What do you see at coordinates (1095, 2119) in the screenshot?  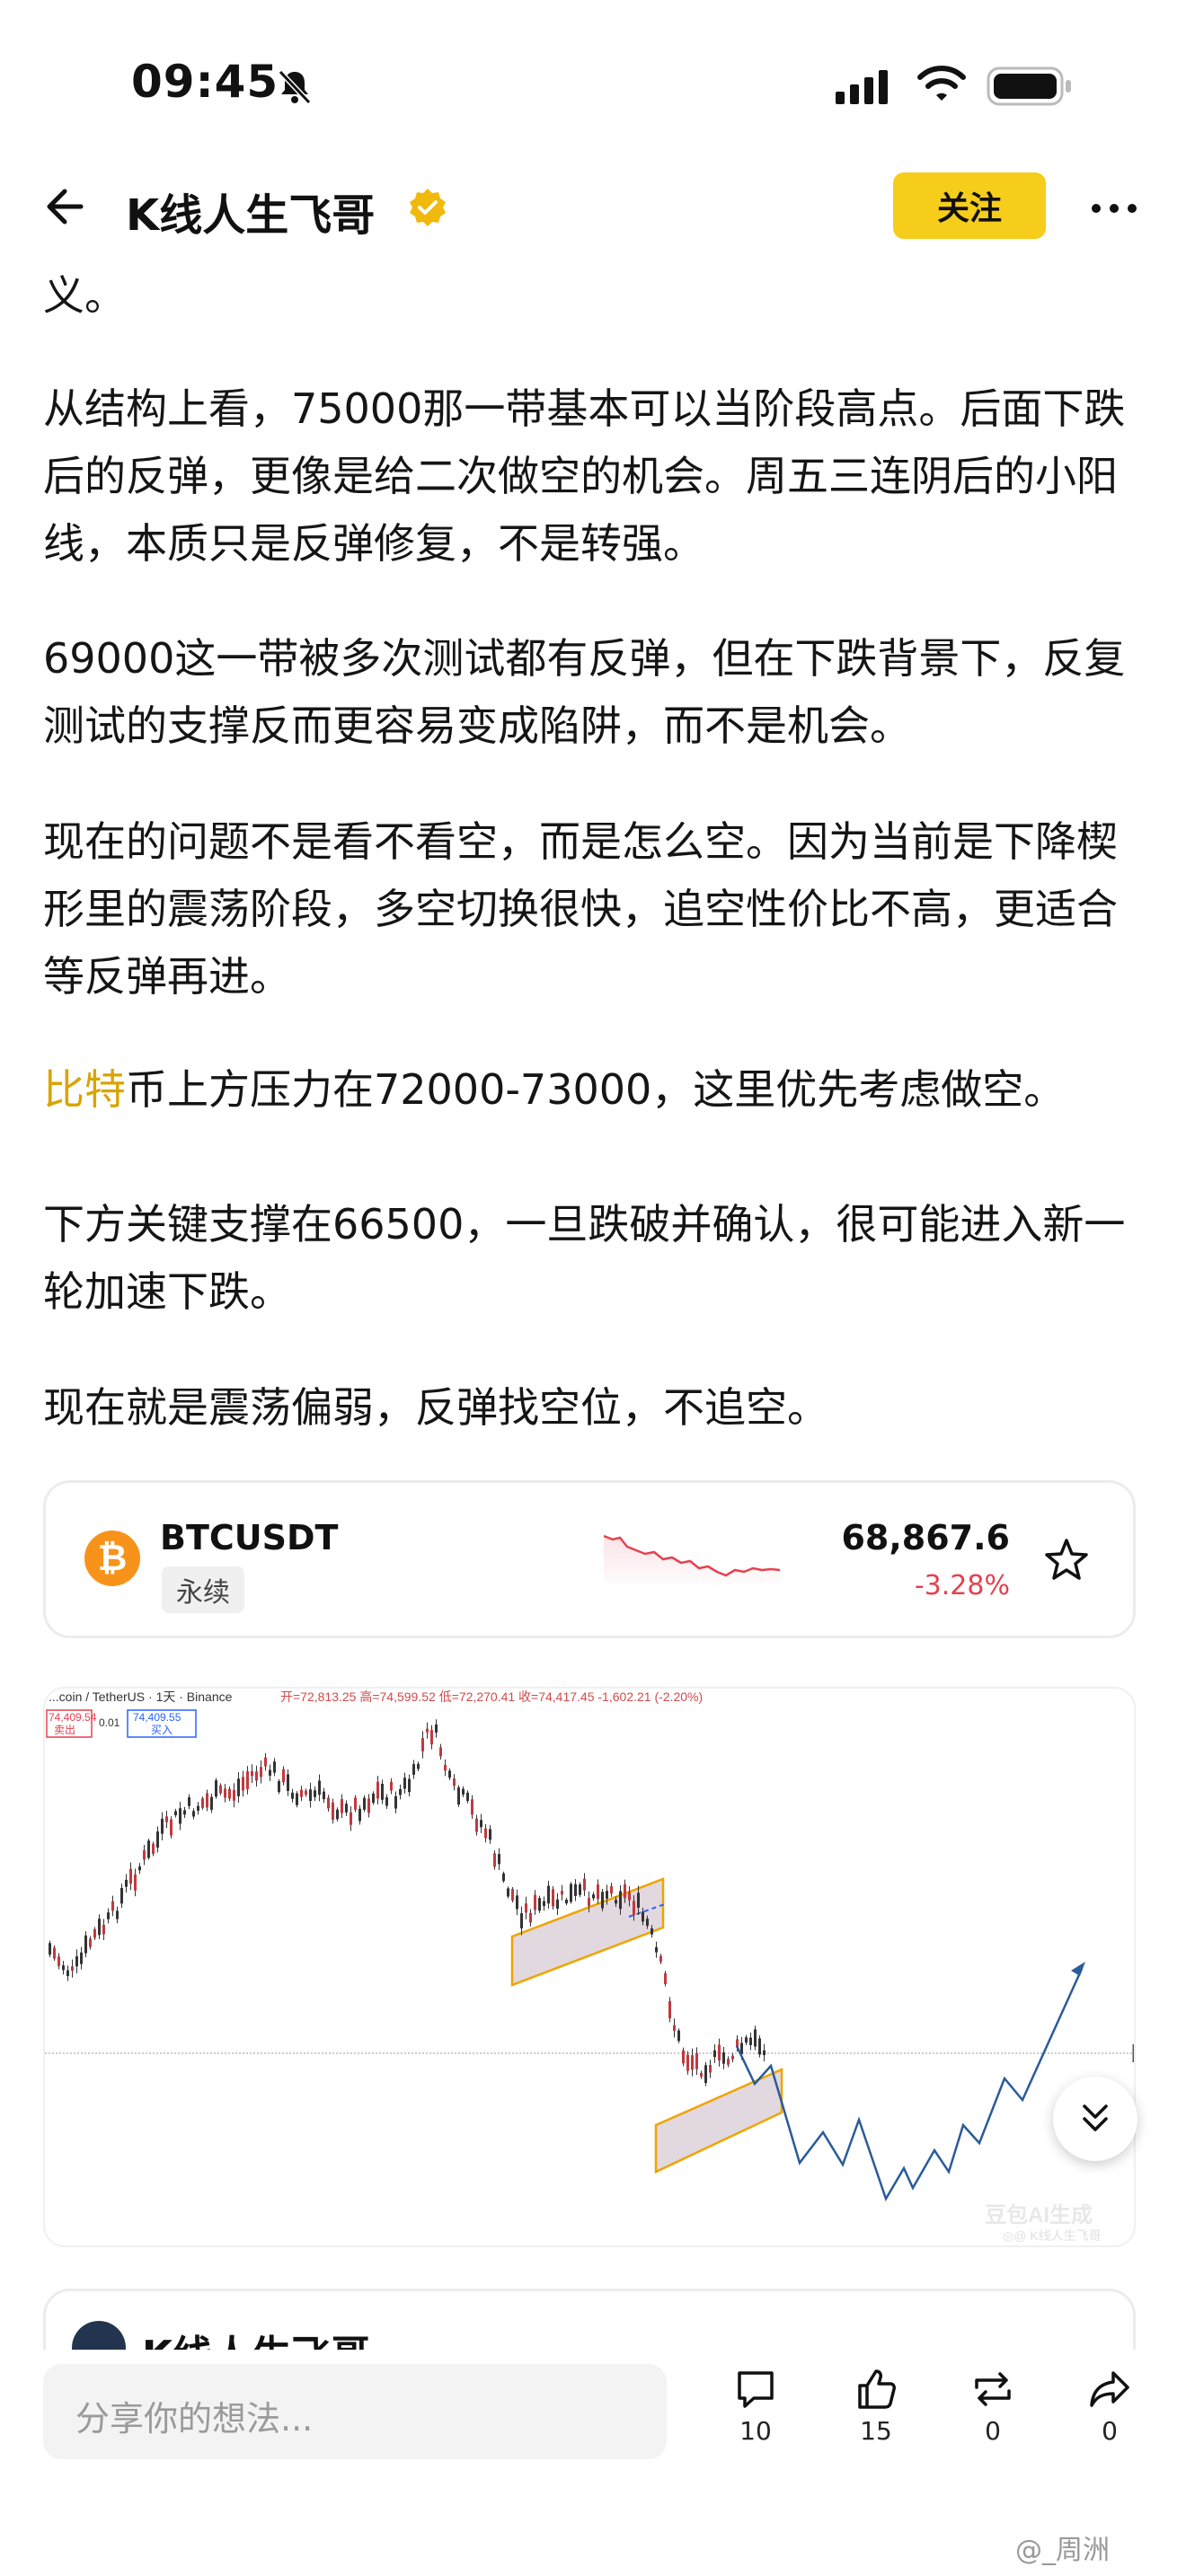 I see `collapse-button` at bounding box center [1095, 2119].